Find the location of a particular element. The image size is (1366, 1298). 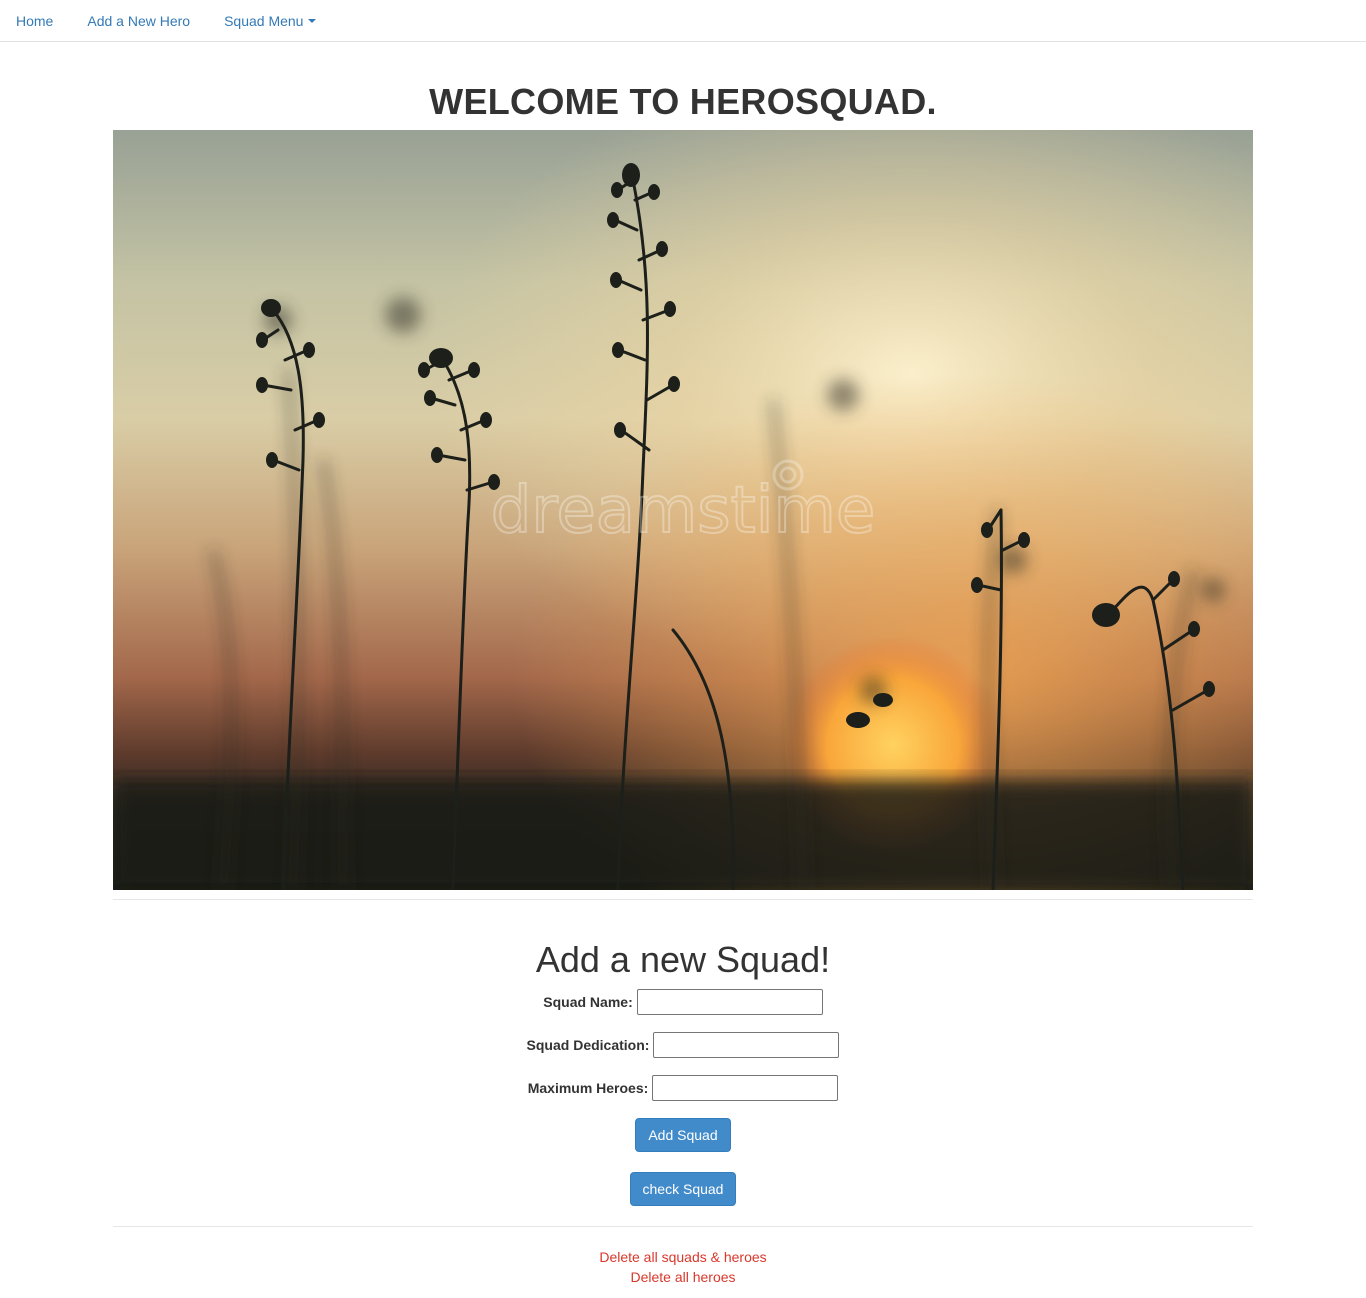

nav-squad-menu-dropdown: Squad Menu is located at coordinates (270, 21).